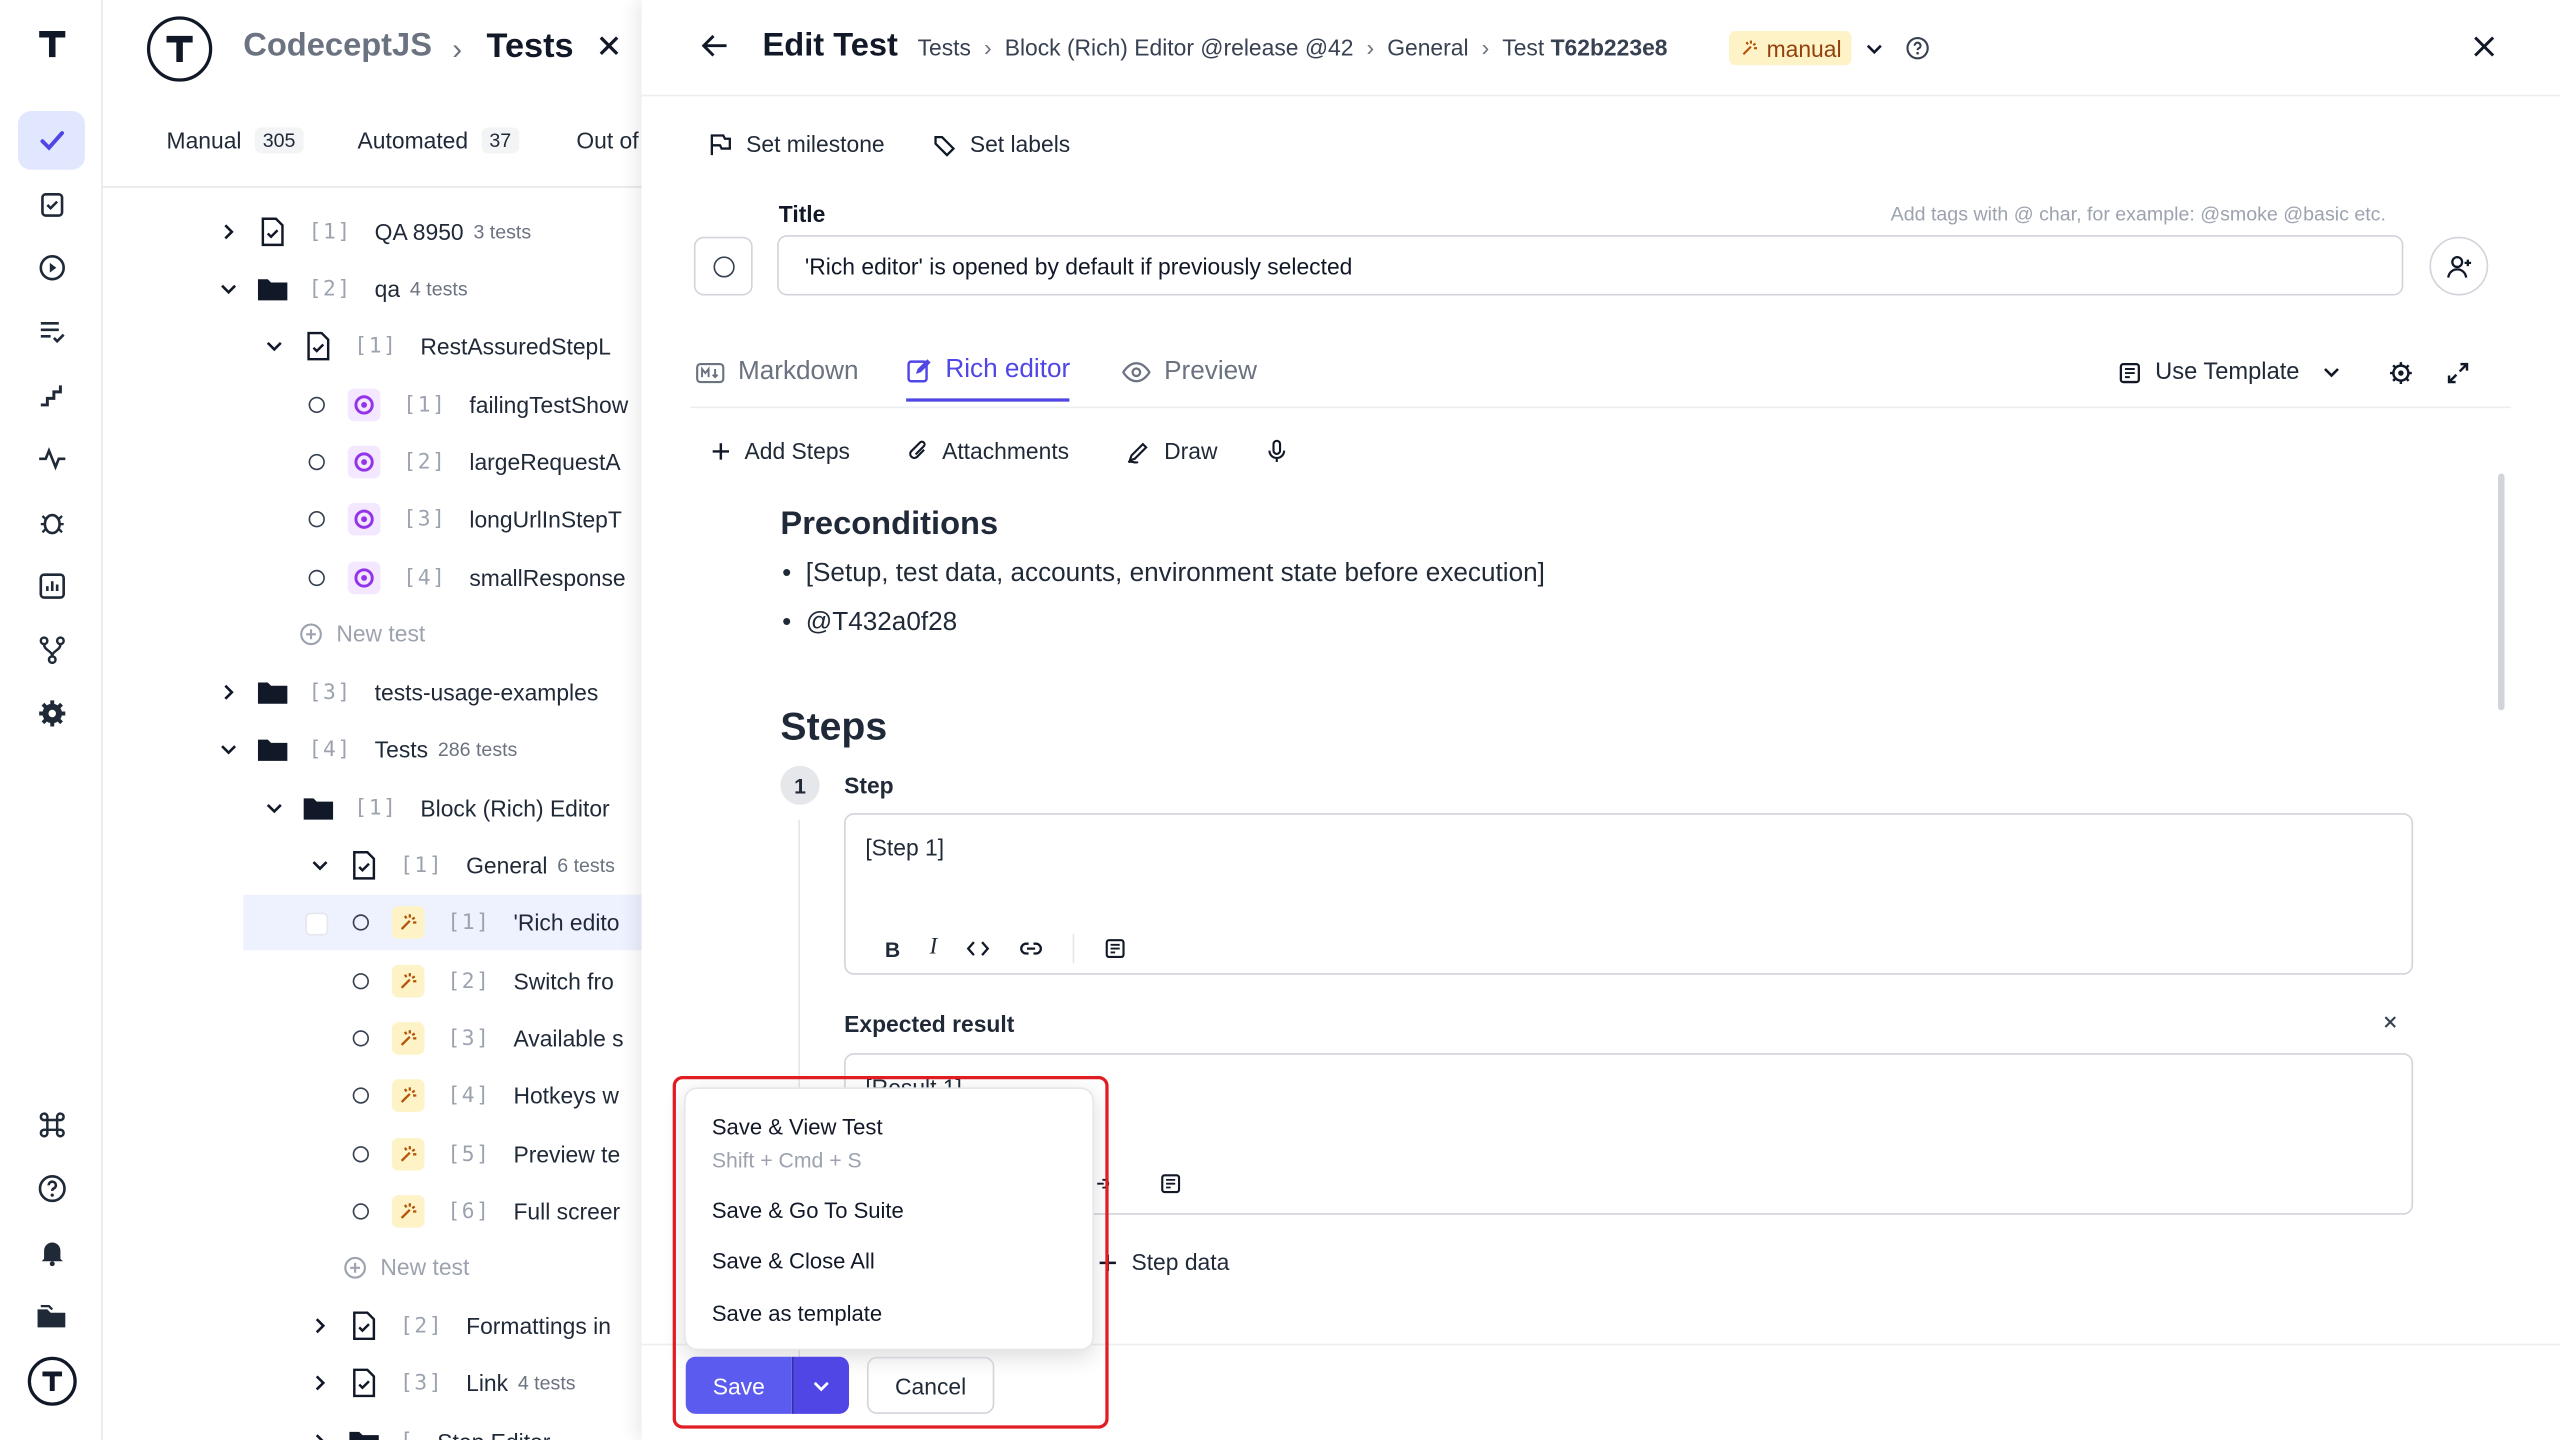 This screenshot has height=1440, width=2560. What do you see at coordinates (317, 924) in the screenshot?
I see `row-checkbox` at bounding box center [317, 924].